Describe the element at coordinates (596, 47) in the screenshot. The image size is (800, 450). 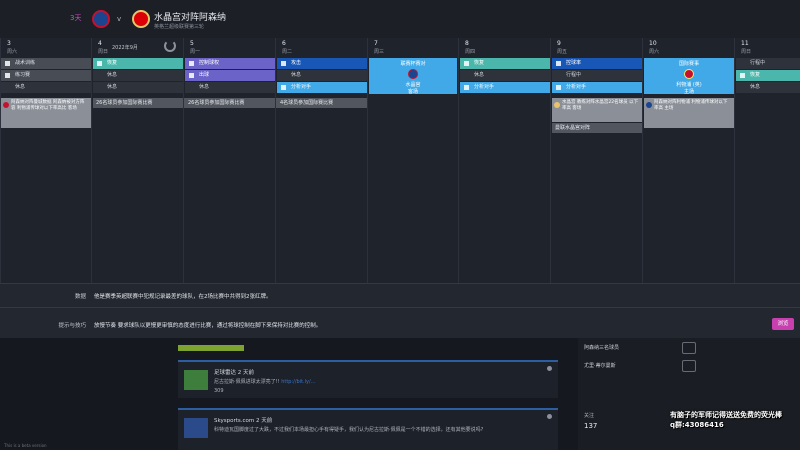
I see `day-header: 9 周五` at that location.